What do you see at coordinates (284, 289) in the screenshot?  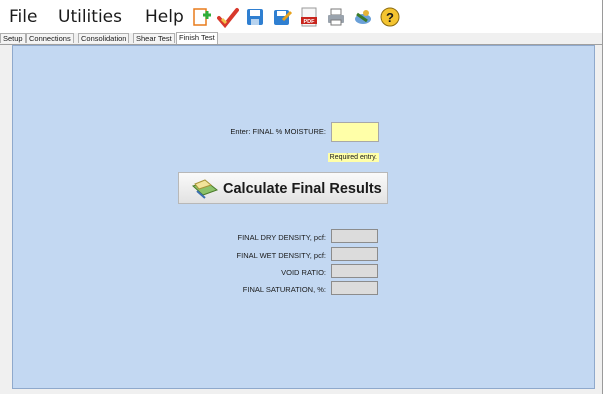 I see `saturation-label: FINAL SATURATION, %:` at bounding box center [284, 289].